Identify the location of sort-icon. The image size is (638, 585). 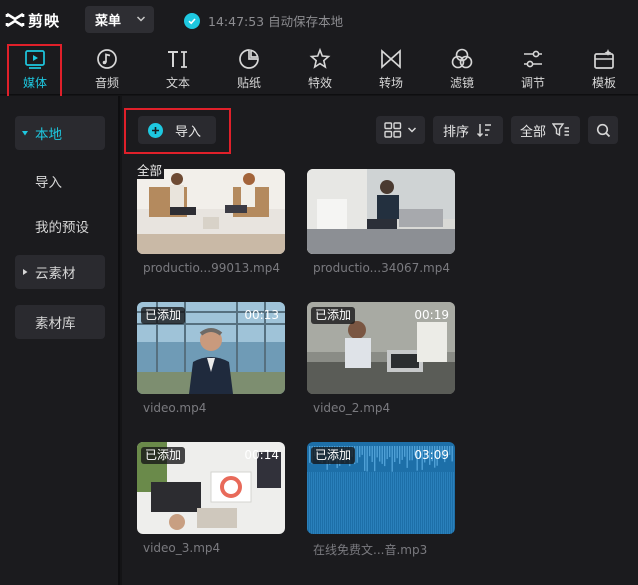
(484, 131).